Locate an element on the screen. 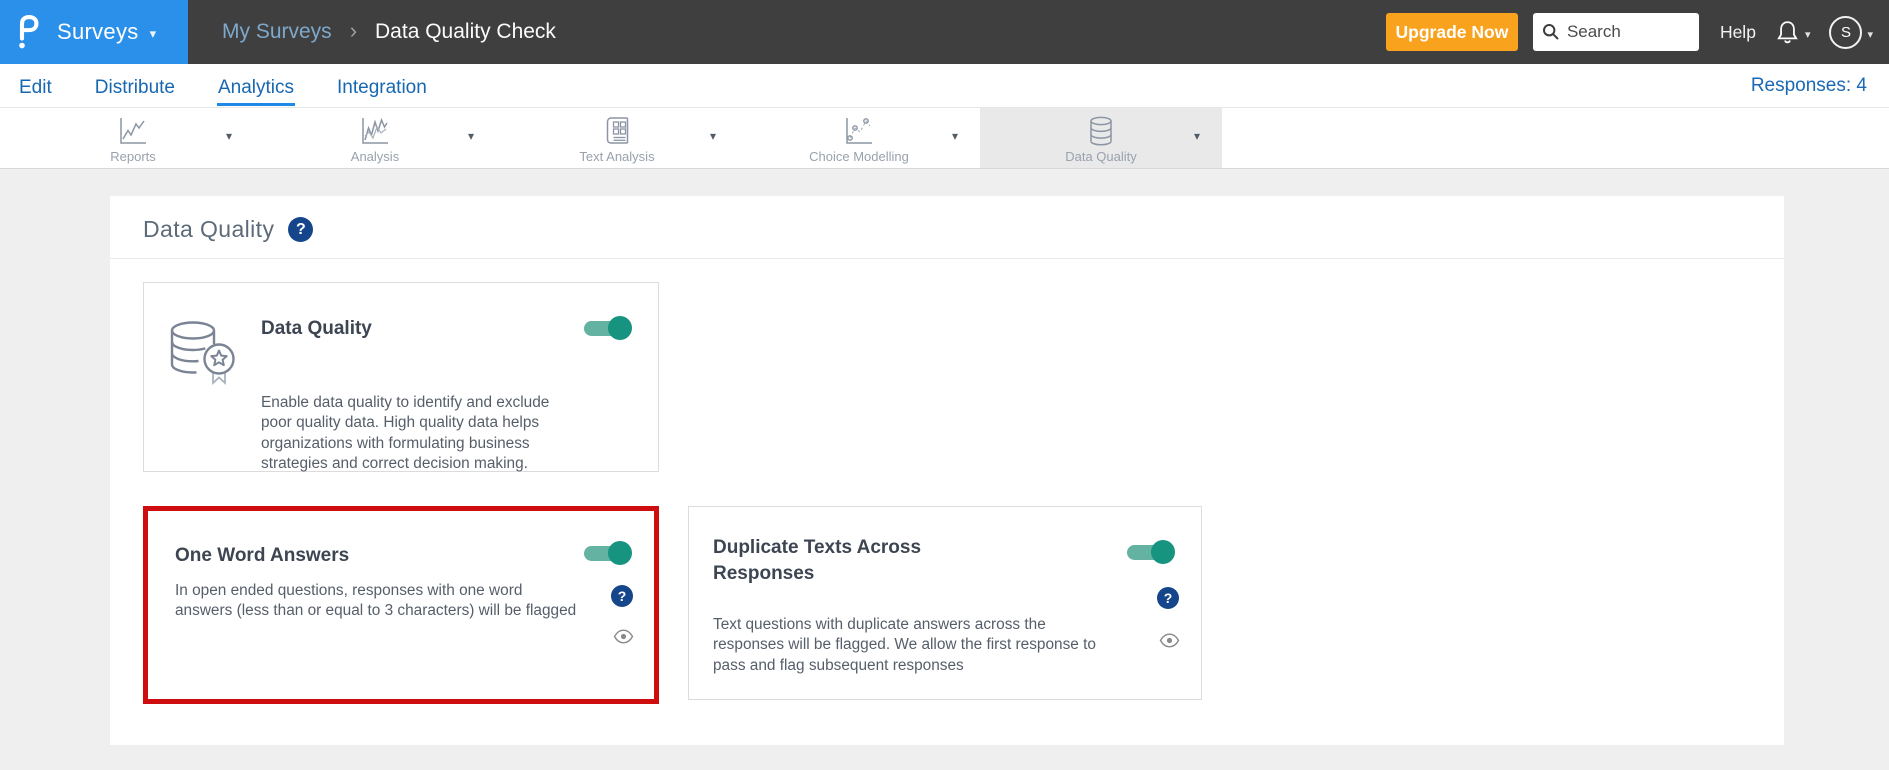 Image resolution: width=1889 pixels, height=770 pixels. magazine-icon is located at coordinates (617, 131).